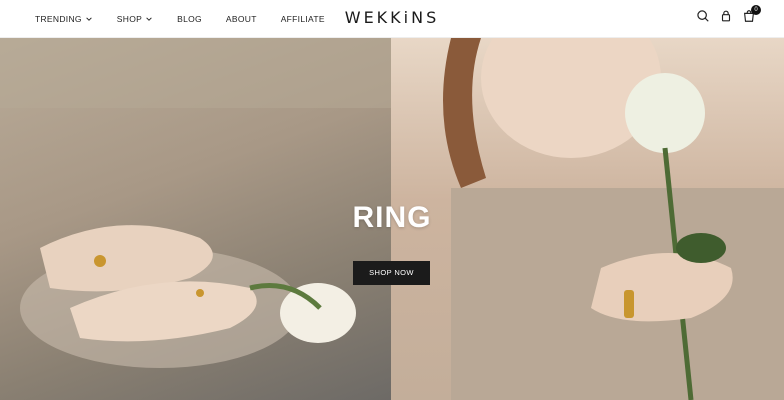 This screenshot has height=400, width=784. I want to click on nav-label: BLOG, so click(189, 19).